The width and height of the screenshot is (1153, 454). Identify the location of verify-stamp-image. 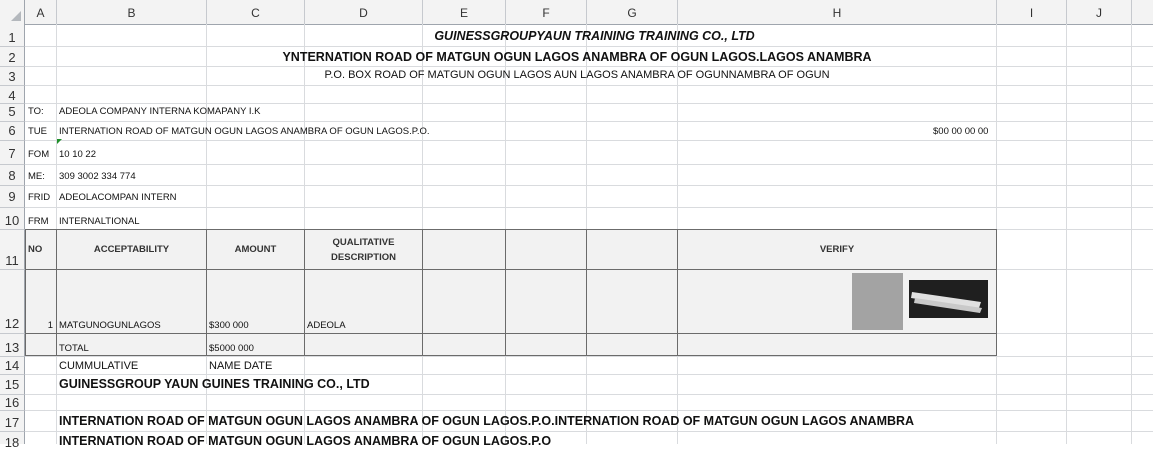
(948, 299).